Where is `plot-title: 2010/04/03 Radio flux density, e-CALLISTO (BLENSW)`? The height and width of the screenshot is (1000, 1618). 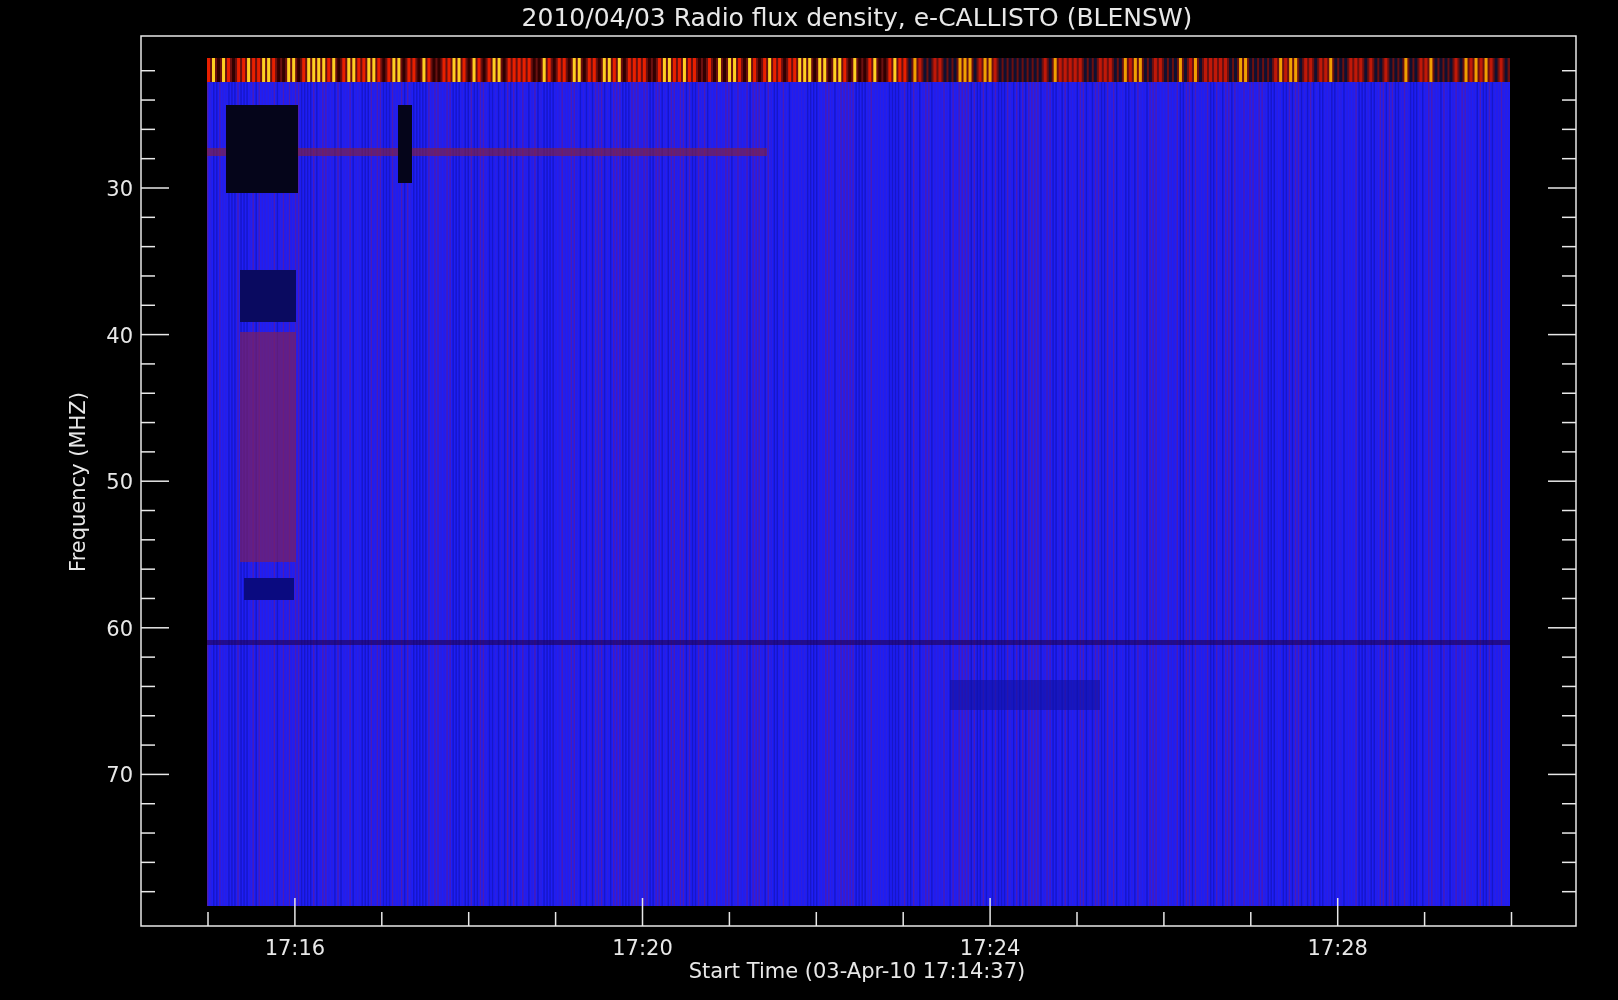 plot-title: 2010/04/03 Radio flux density, e-CALLISTO (BLENSW) is located at coordinates (857, 17).